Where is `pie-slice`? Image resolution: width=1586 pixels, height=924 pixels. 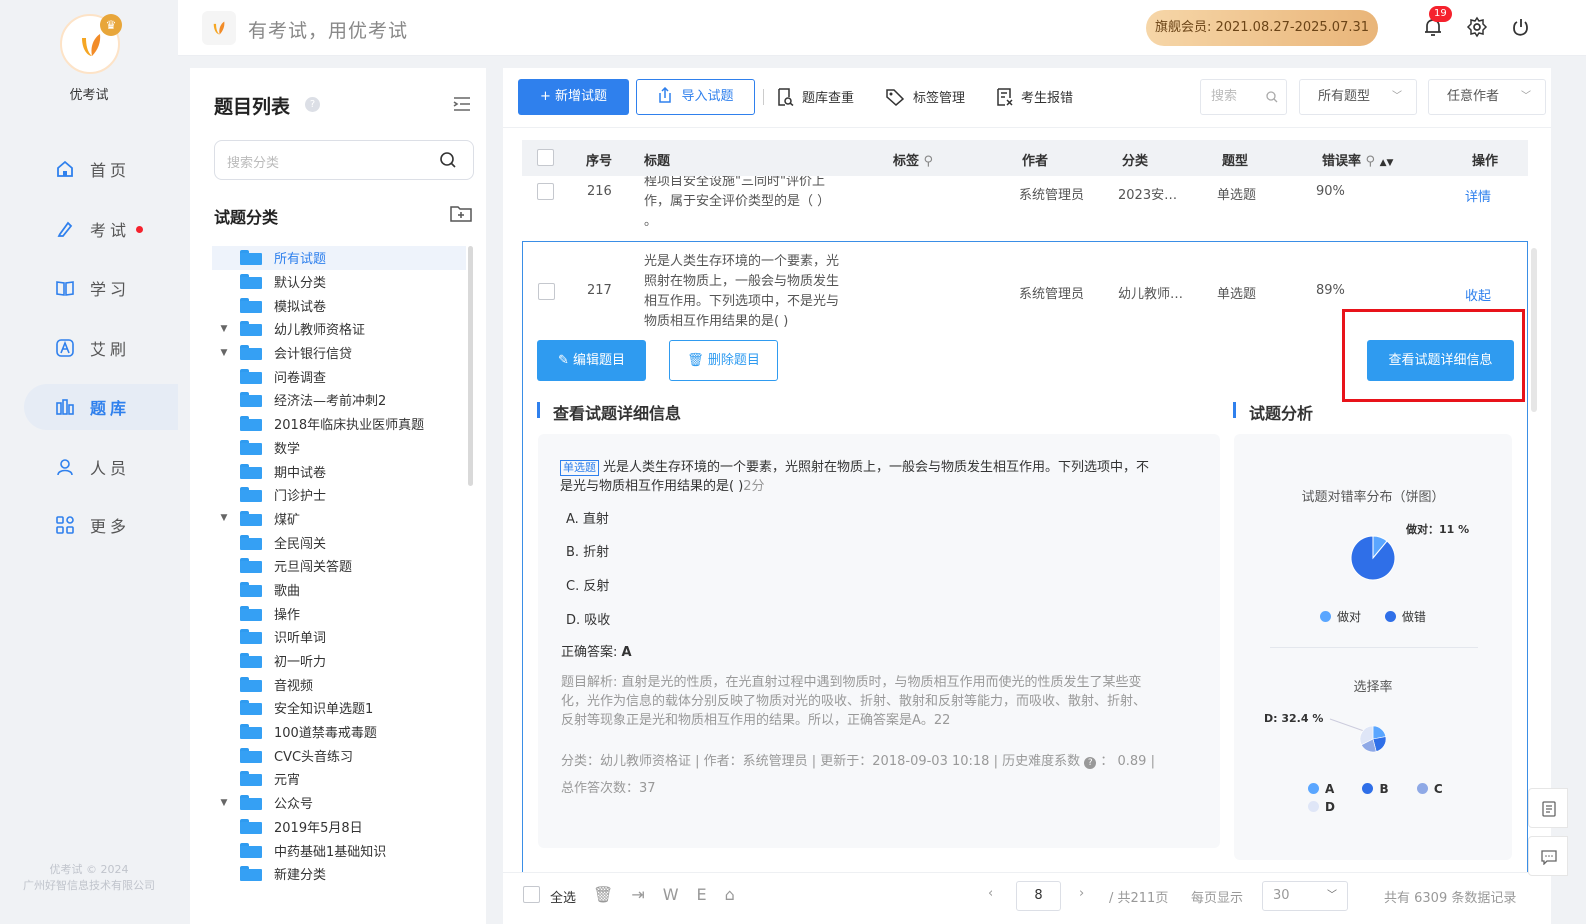
pie-slice is located at coordinates (1373, 558).